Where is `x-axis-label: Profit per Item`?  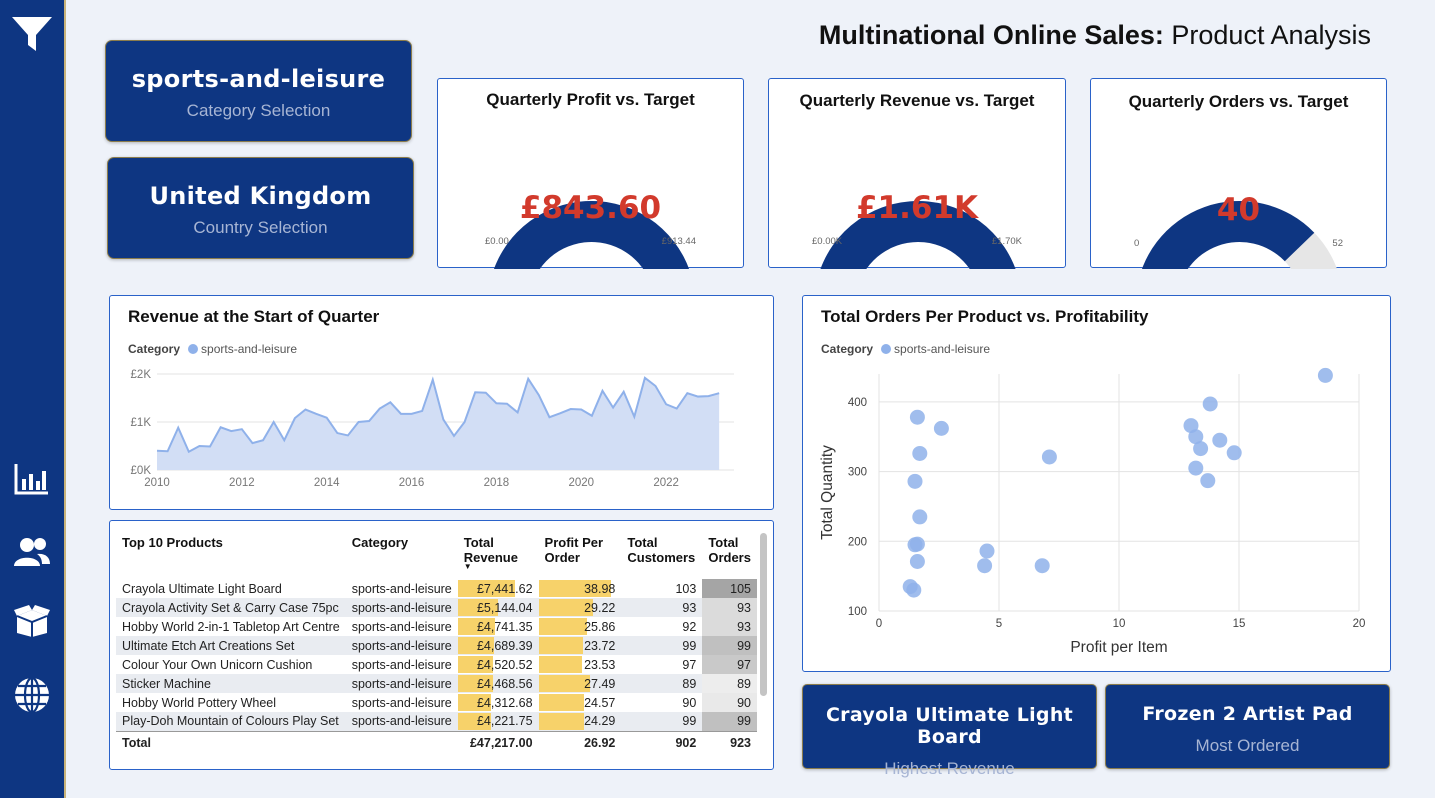 x-axis-label: Profit per Item is located at coordinates (1118, 647).